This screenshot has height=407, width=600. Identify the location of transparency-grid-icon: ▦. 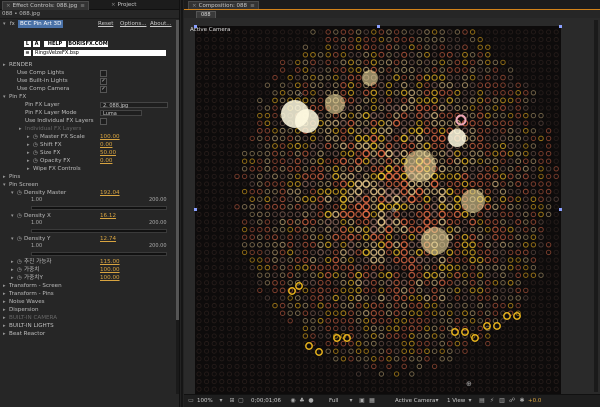
(372, 401).